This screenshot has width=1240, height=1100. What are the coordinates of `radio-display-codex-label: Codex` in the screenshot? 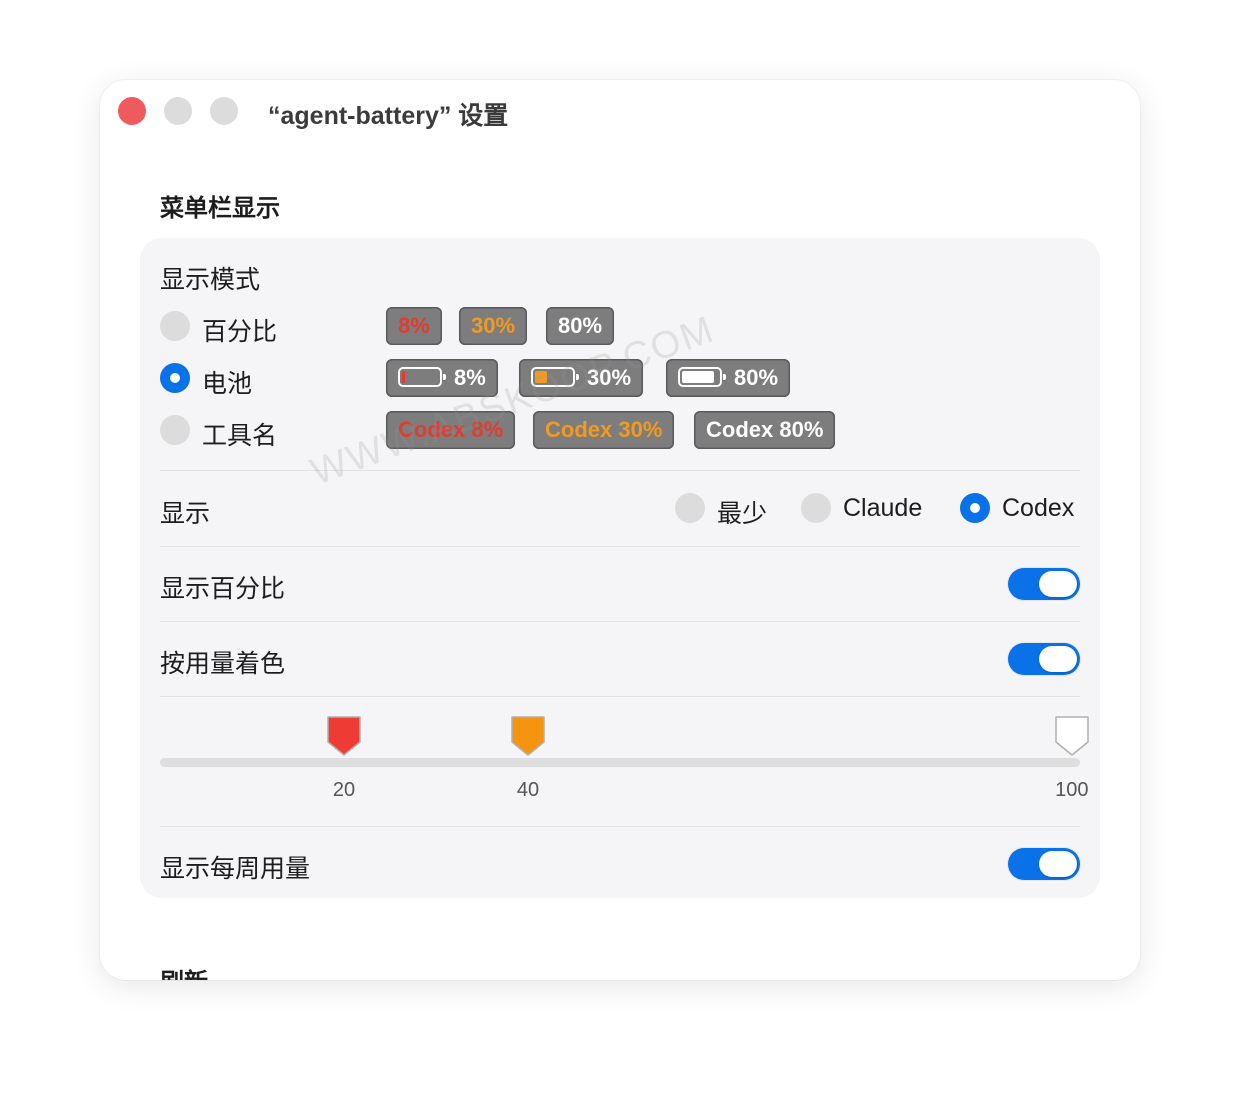 It's located at (1038, 508).